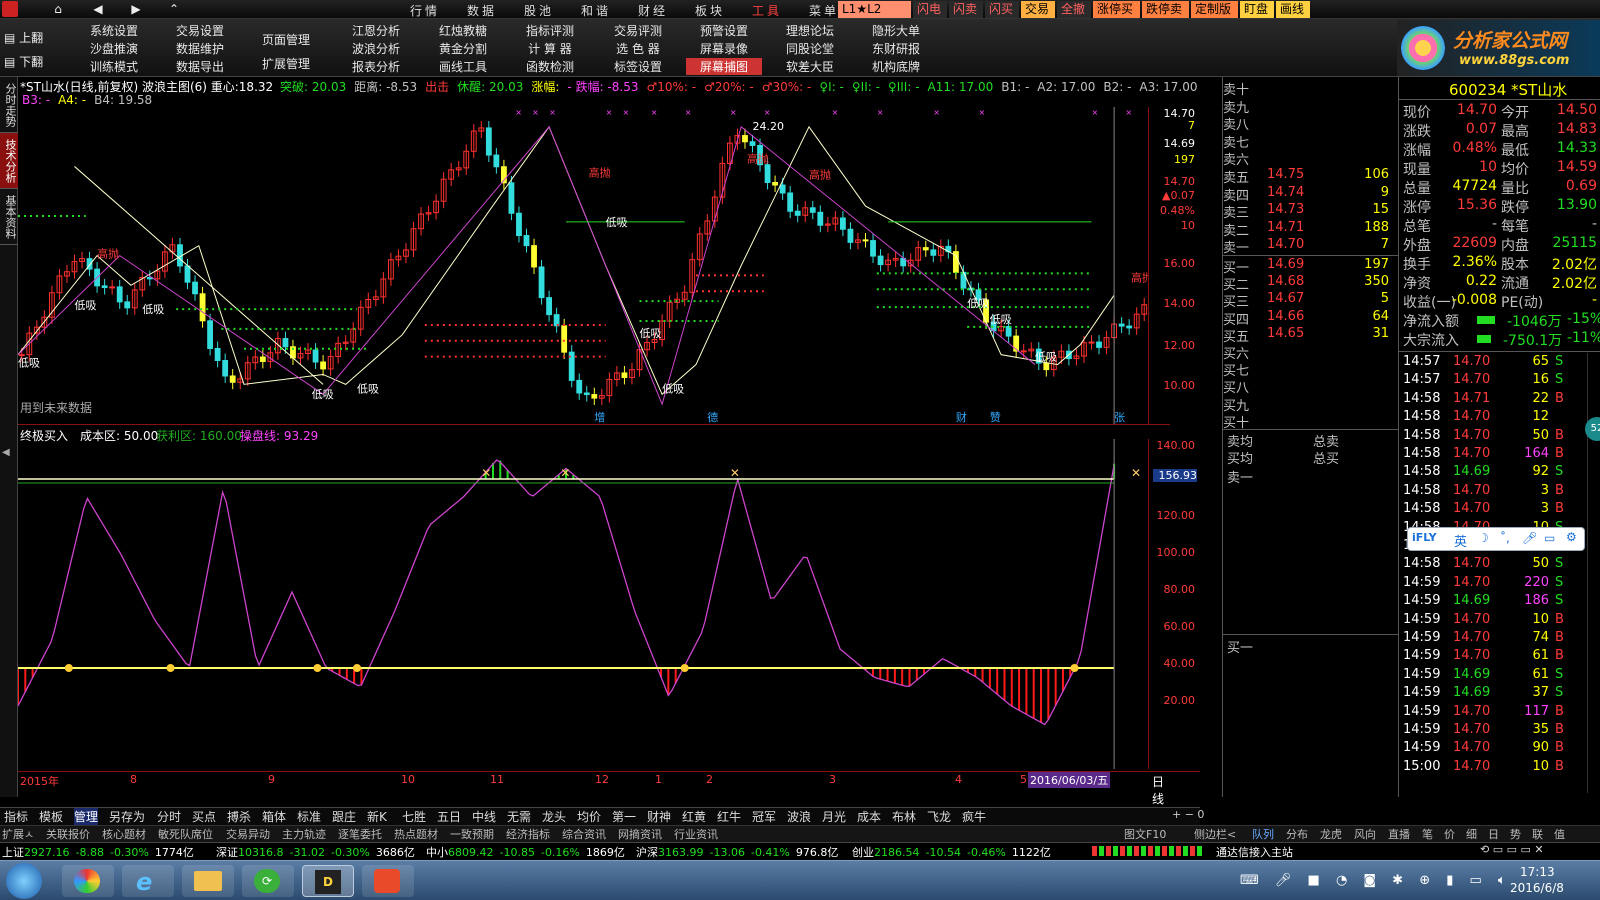  I want to click on side-tab: 联, so click(1537, 834).